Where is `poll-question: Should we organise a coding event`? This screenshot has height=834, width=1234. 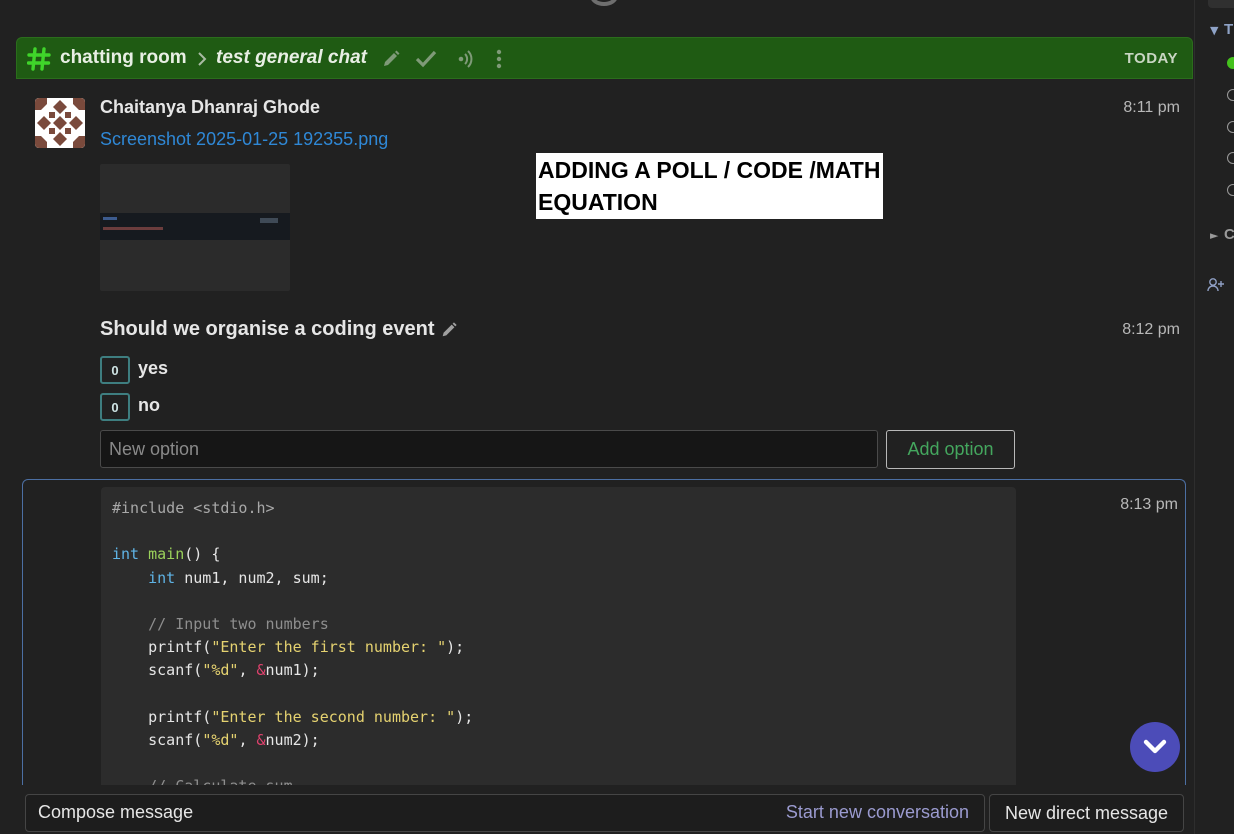
poll-question: Should we organise a coding event is located at coordinates (267, 329).